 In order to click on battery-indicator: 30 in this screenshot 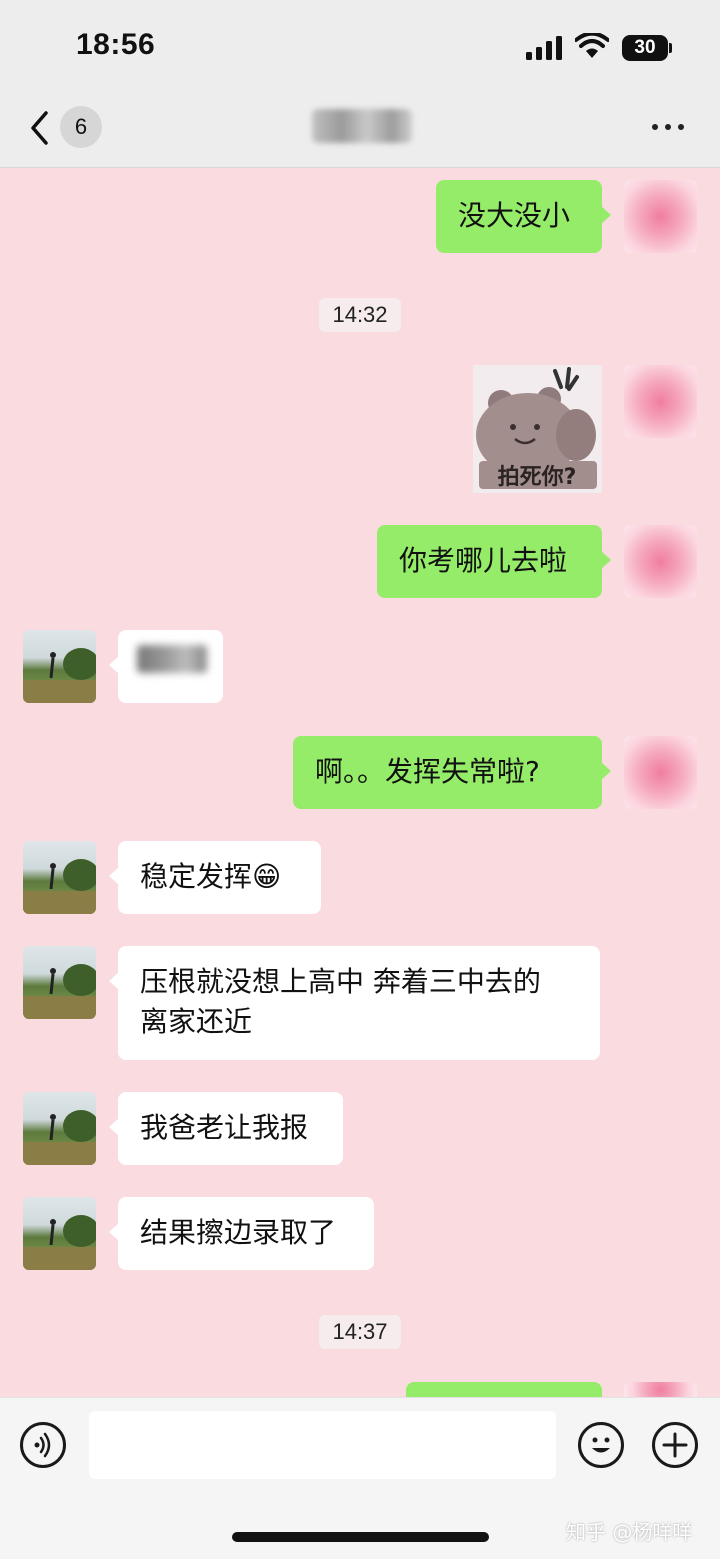, I will do `click(645, 48)`.